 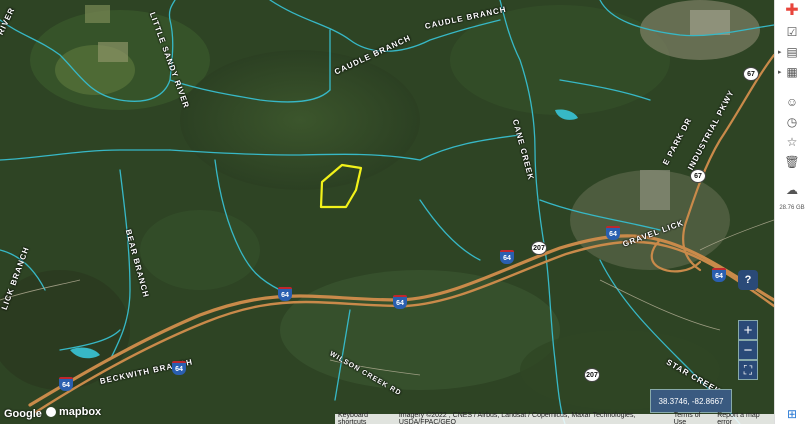 What do you see at coordinates (791, 102) in the screenshot?
I see `contacts-icon: ☺` at bounding box center [791, 102].